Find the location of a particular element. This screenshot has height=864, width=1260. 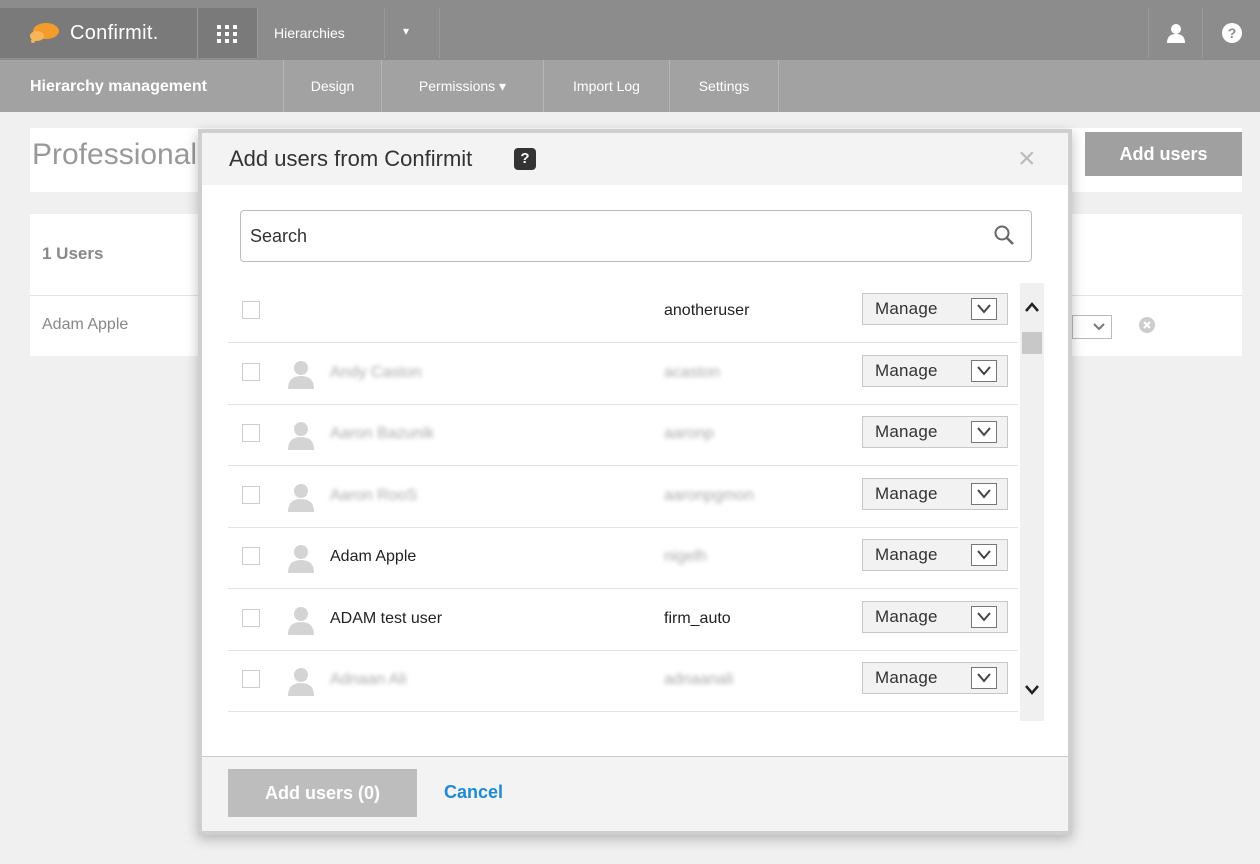

brand: Confirmit. is located at coordinates (98, 33).